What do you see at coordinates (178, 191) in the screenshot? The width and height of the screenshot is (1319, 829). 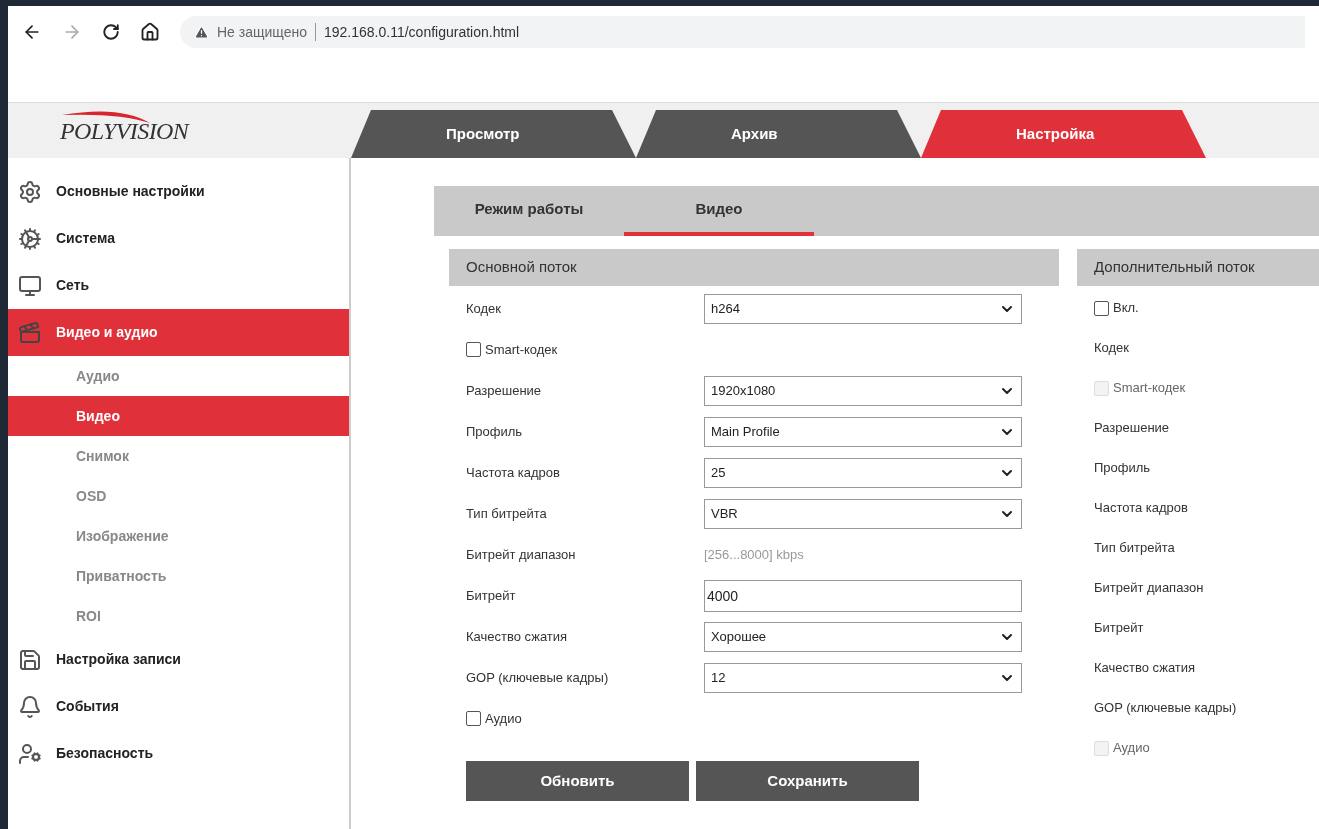 I see `sidebar-item: Основные настройки` at bounding box center [178, 191].